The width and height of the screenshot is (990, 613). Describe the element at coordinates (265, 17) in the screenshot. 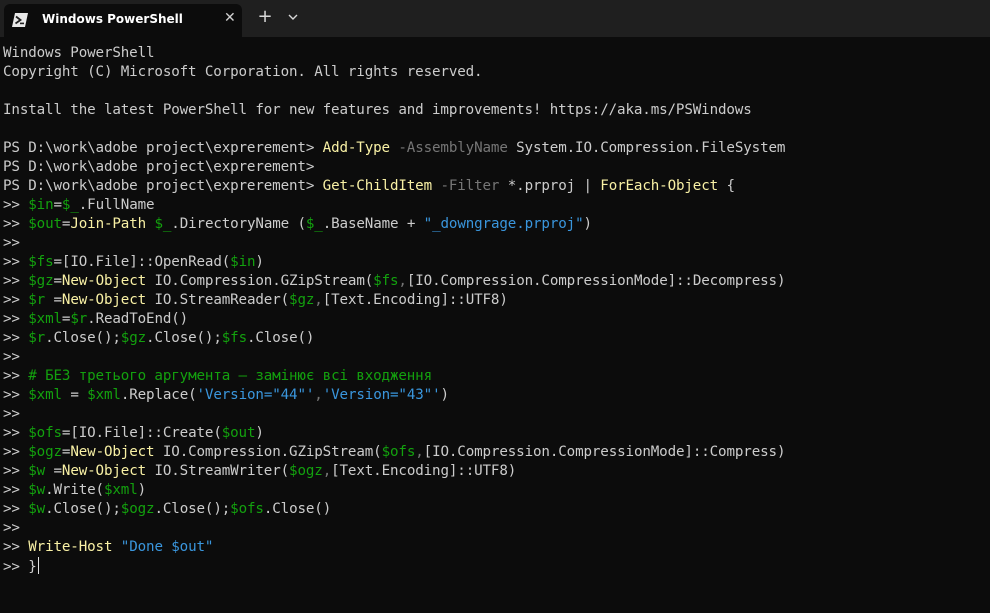

I see `new-tab-button: +` at that location.